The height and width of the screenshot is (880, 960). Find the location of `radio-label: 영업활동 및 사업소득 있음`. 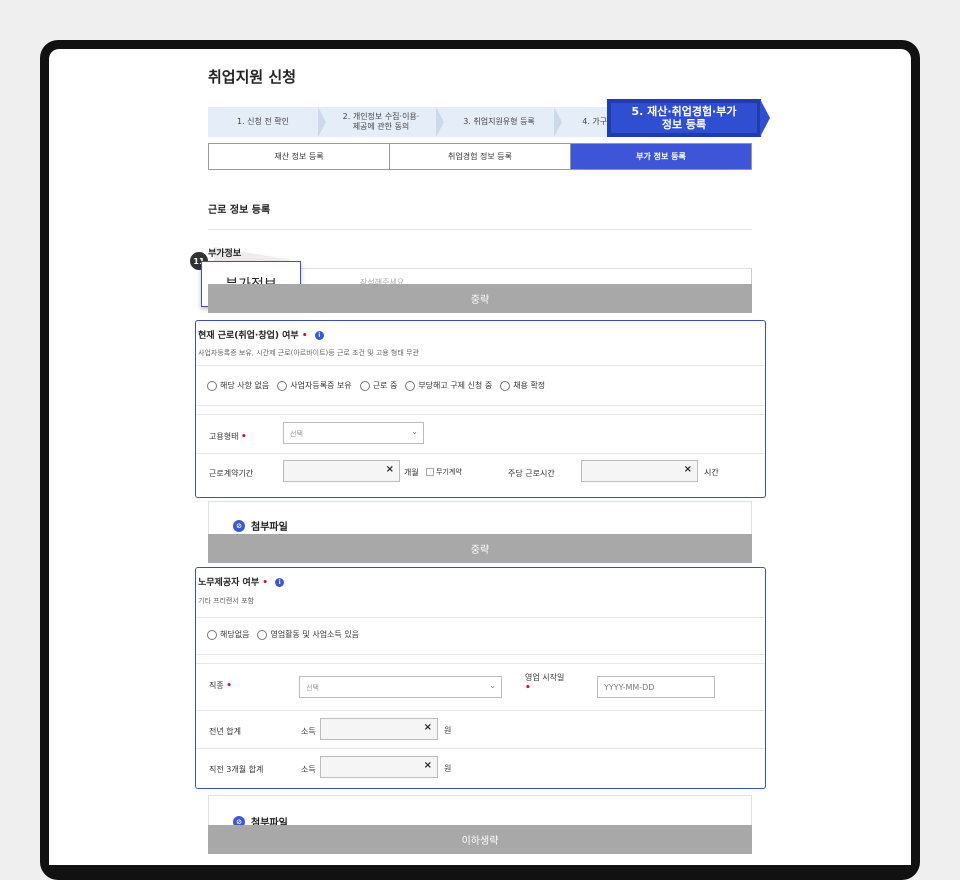

radio-label: 영업활동 및 사업소득 있음 is located at coordinates (315, 634).